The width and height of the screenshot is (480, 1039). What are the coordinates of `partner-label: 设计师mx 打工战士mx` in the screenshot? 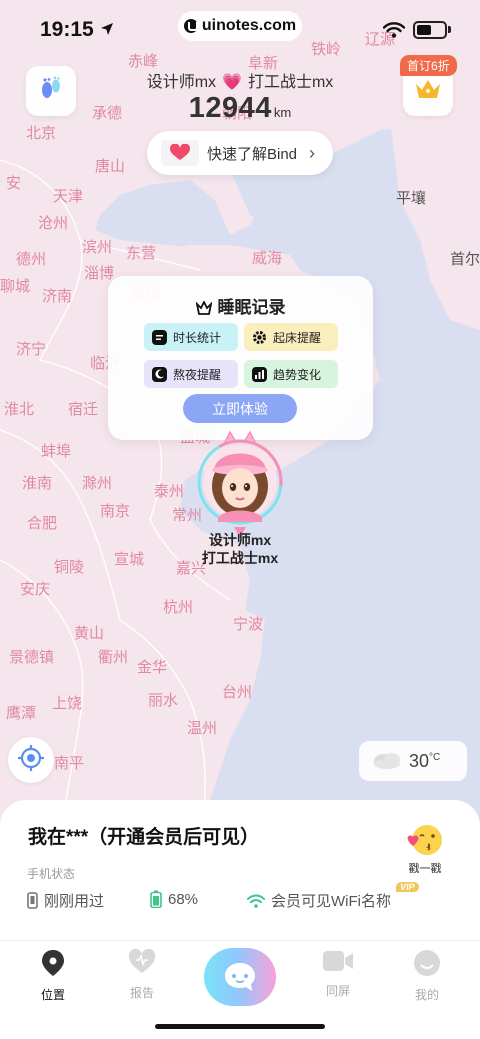 It's located at (240, 549).